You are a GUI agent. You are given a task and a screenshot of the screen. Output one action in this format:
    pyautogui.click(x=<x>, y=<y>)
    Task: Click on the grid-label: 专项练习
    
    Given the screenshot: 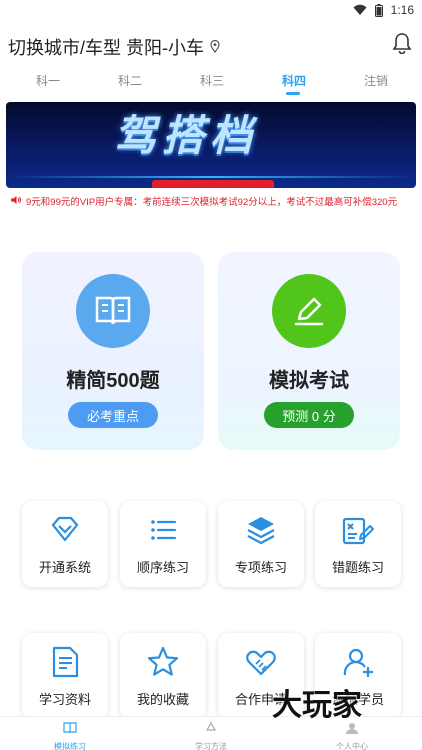 What is the action you would take?
    pyautogui.click(x=260, y=567)
    